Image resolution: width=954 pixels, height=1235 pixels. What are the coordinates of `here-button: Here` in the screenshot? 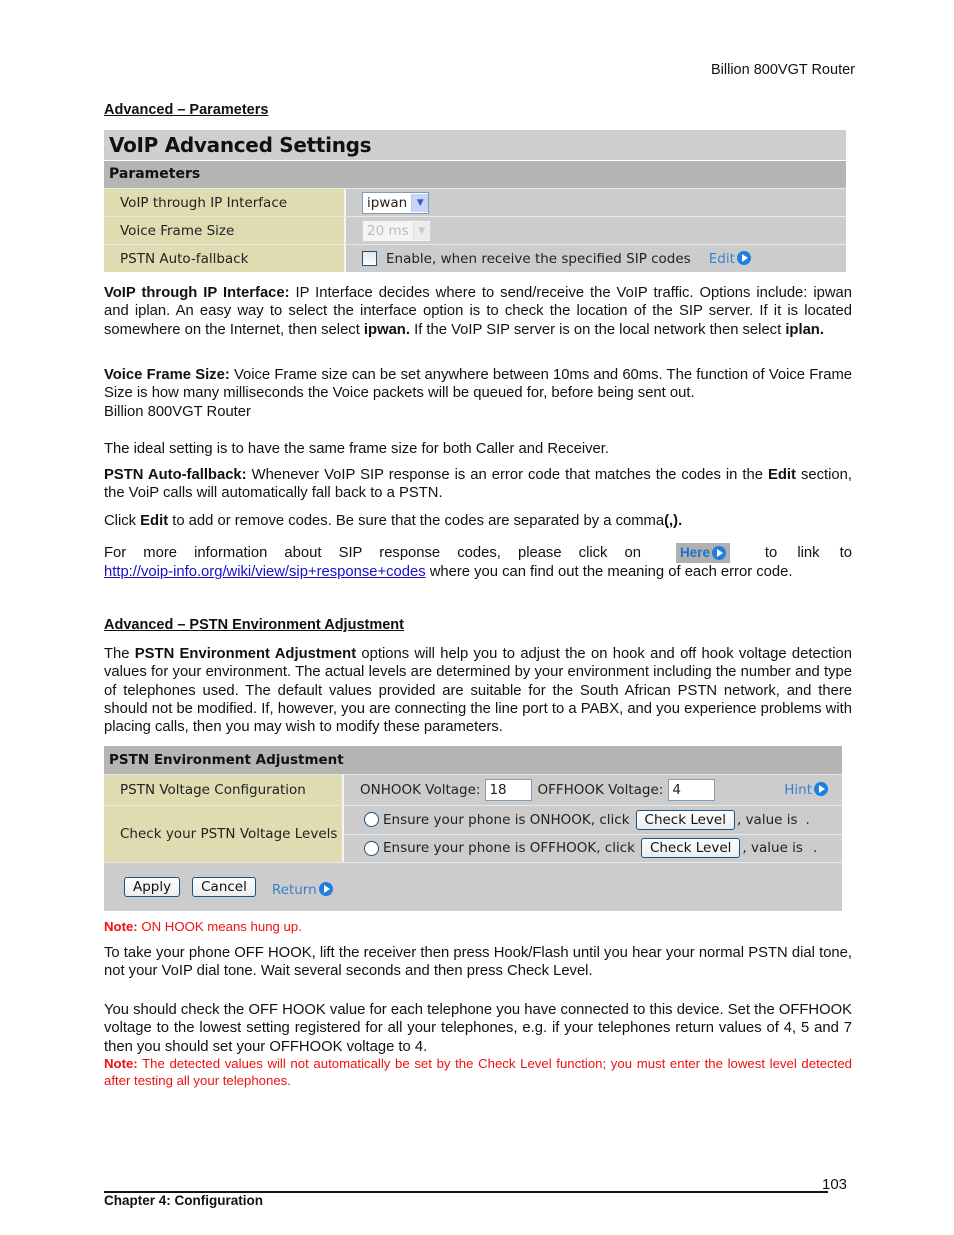 It's located at (702, 553).